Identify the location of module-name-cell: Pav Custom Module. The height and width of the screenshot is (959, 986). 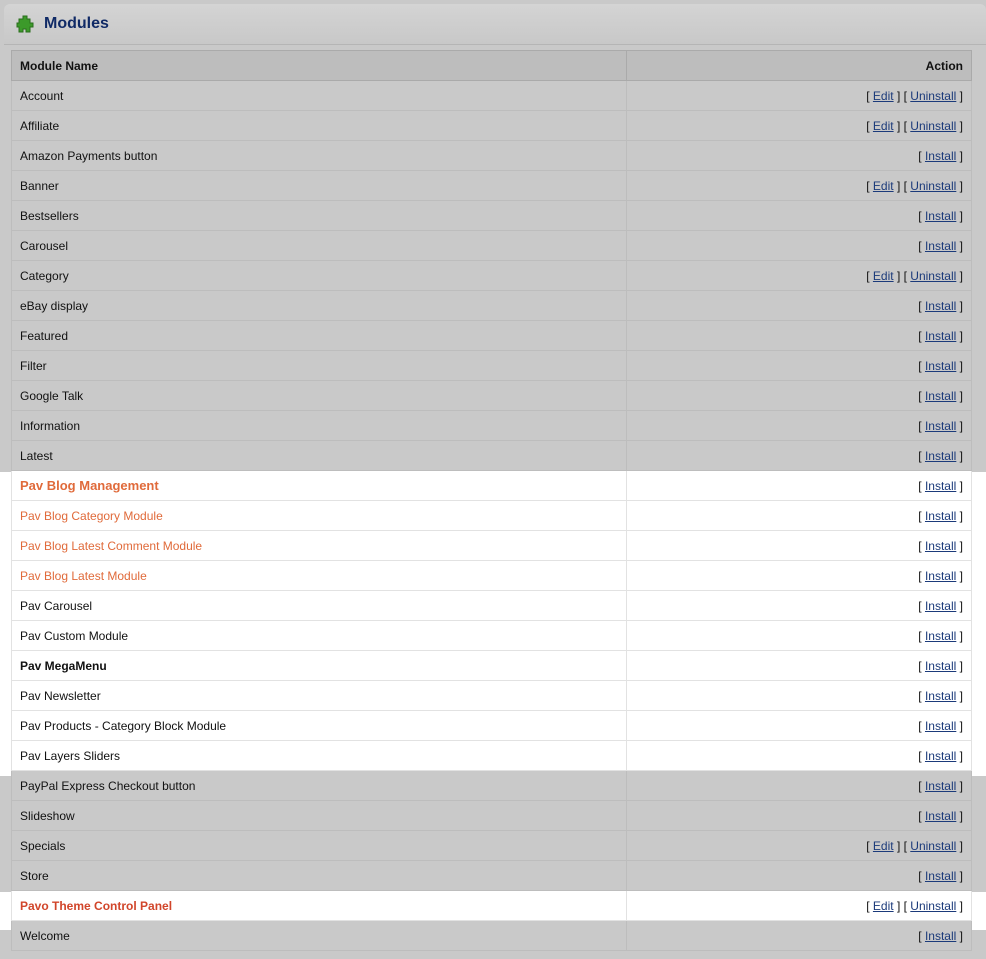
(319, 635).